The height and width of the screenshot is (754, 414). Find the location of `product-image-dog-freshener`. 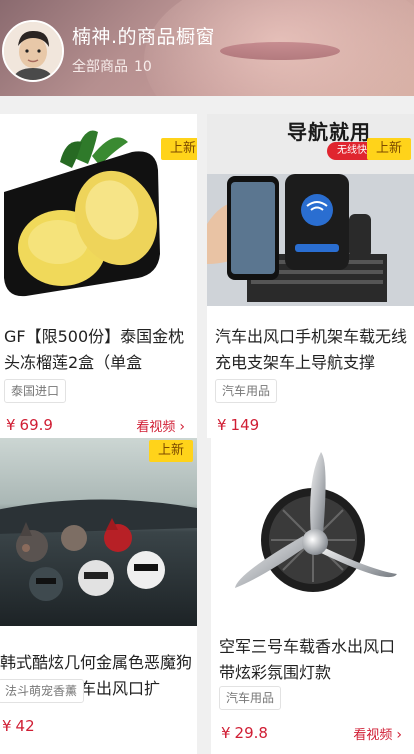

product-image-dog-freshener is located at coordinates (98, 532).